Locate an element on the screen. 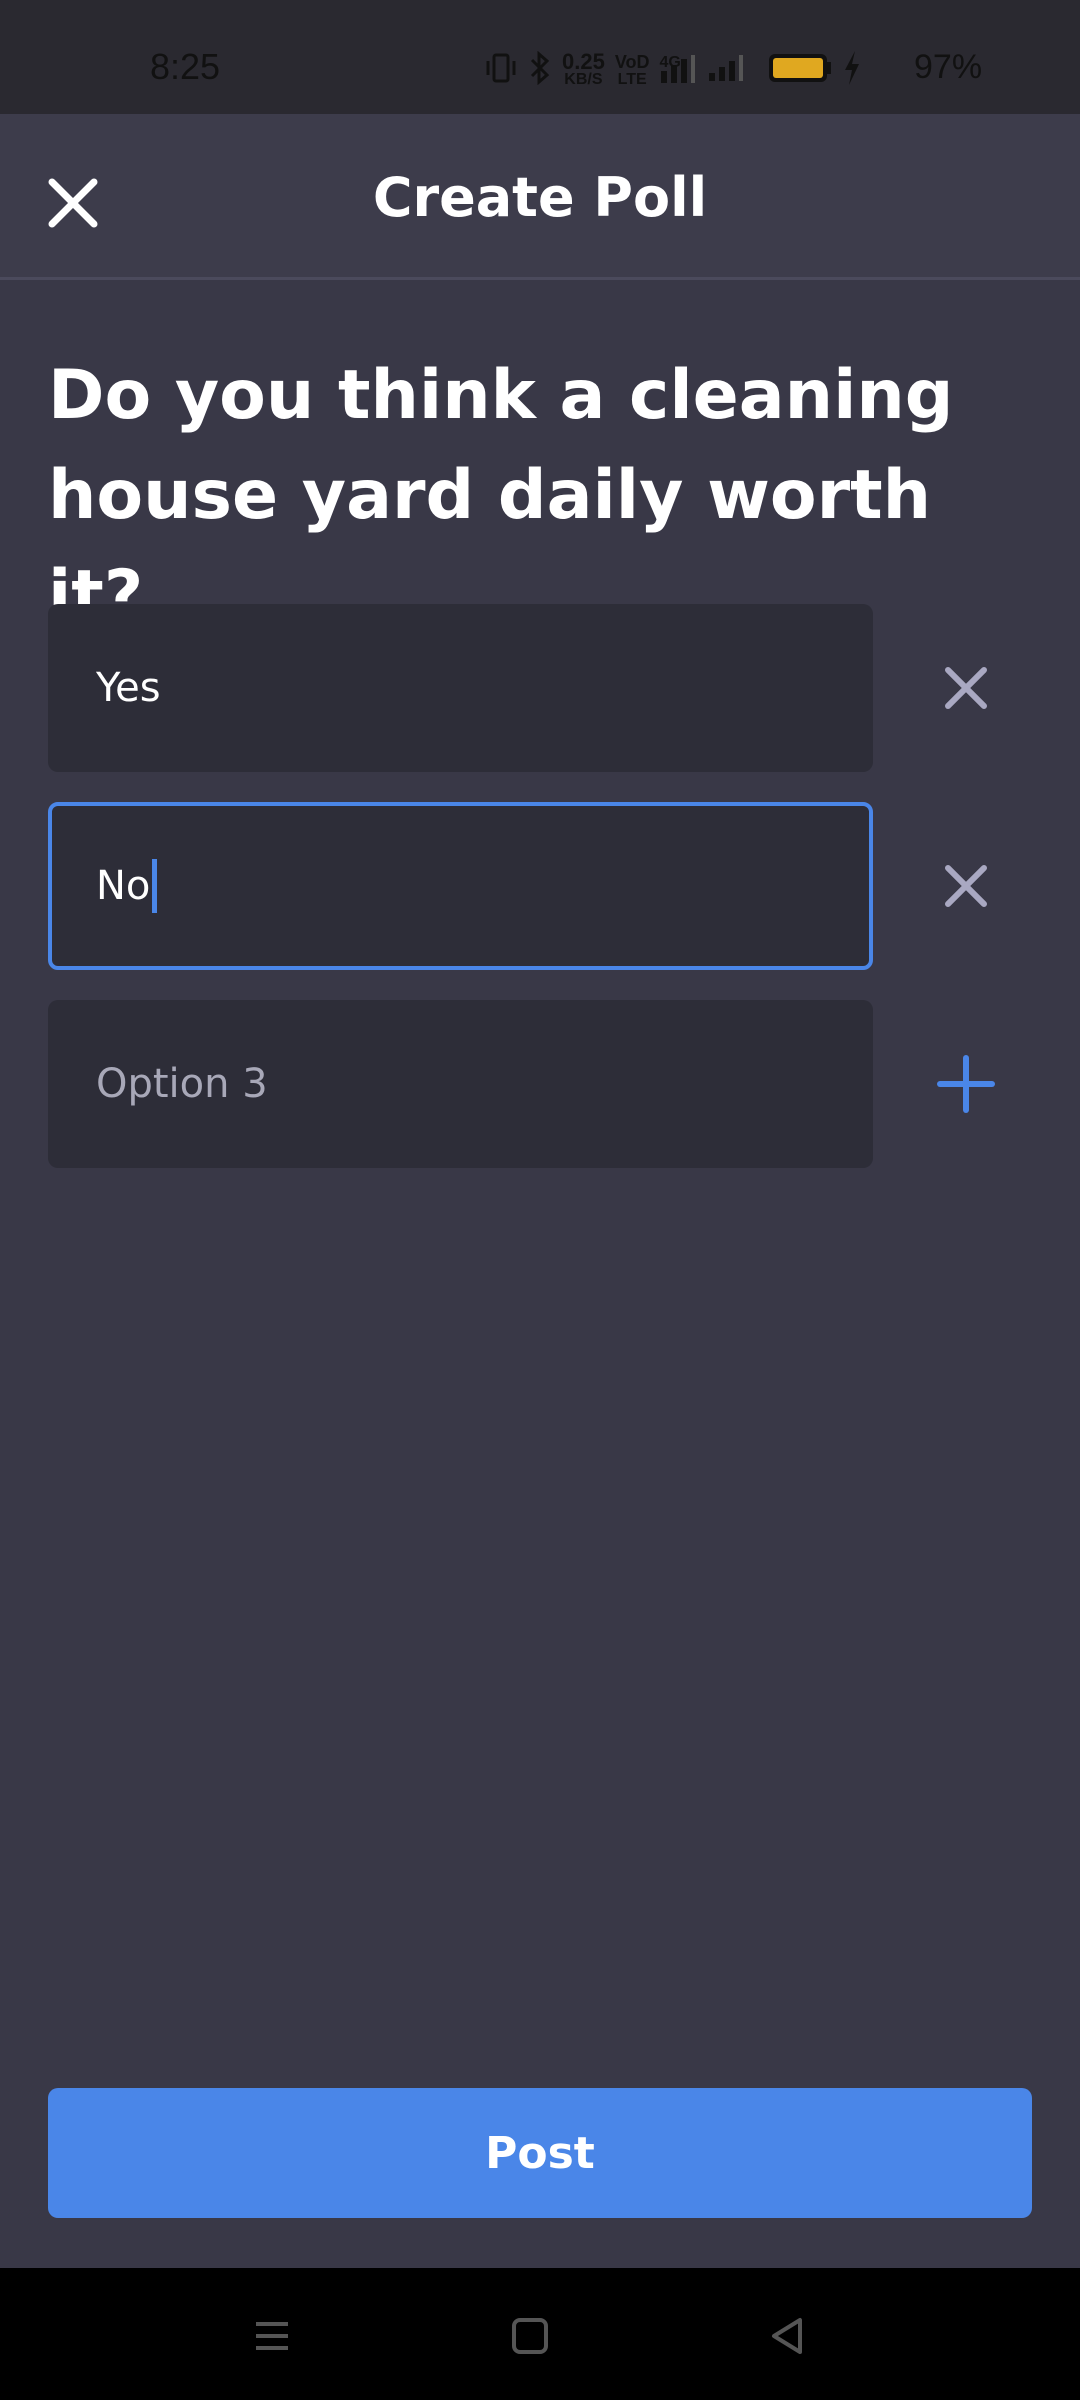 This screenshot has width=1080, height=2400. back-button is located at coordinates (788, 2336).